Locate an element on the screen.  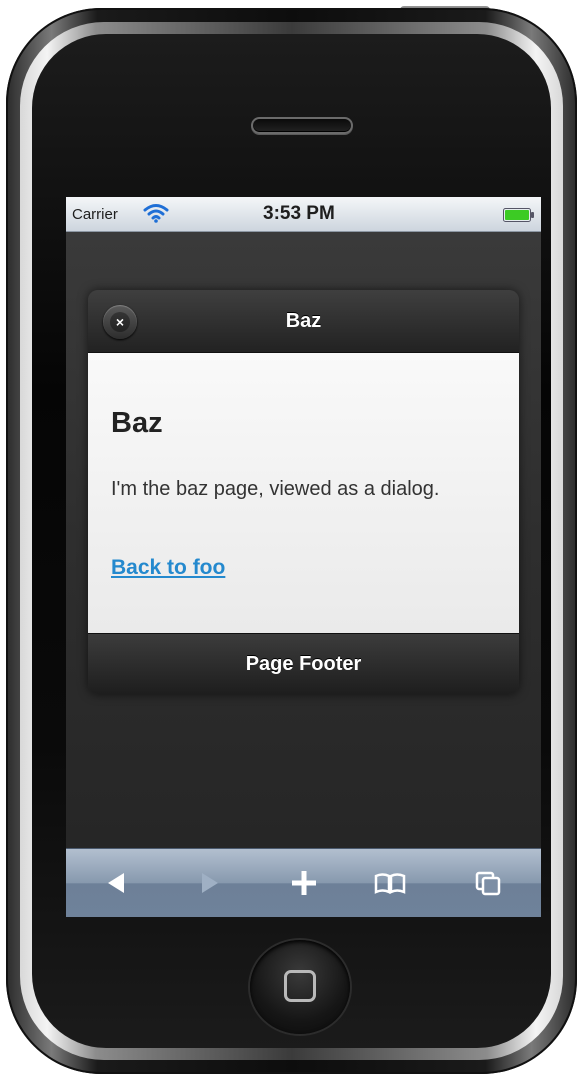
dialog-title: Baz is located at coordinates (303, 321).